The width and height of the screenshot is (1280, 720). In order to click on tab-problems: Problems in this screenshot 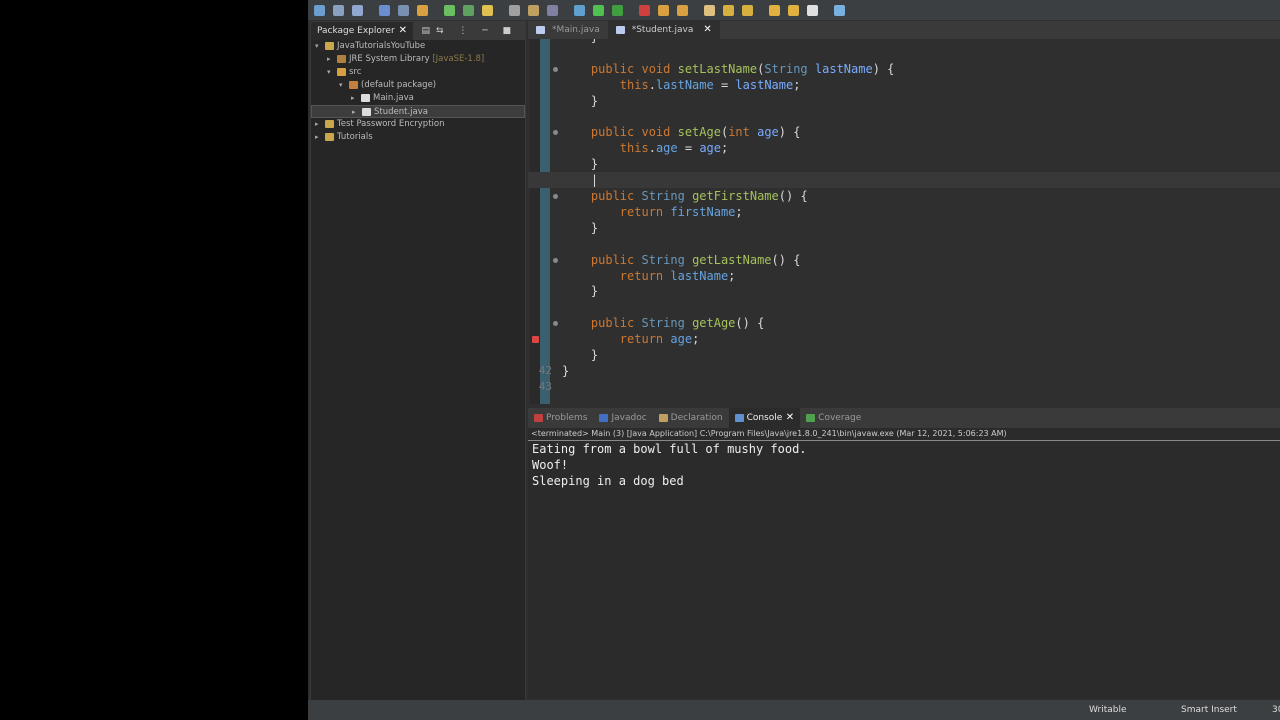, I will do `click(560, 418)`.